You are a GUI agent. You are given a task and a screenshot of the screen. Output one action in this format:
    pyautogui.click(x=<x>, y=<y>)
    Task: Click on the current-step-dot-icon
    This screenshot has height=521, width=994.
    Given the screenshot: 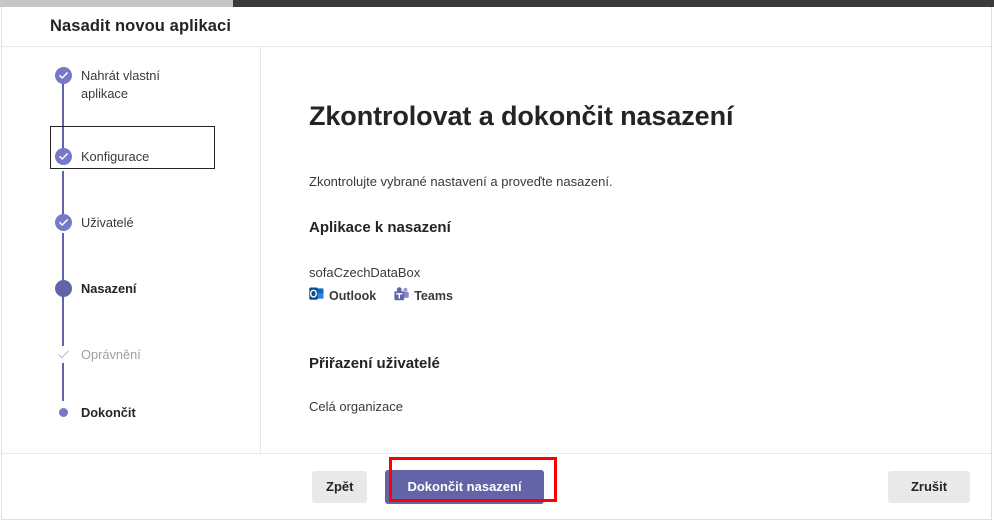 What is the action you would take?
    pyautogui.click(x=63, y=288)
    